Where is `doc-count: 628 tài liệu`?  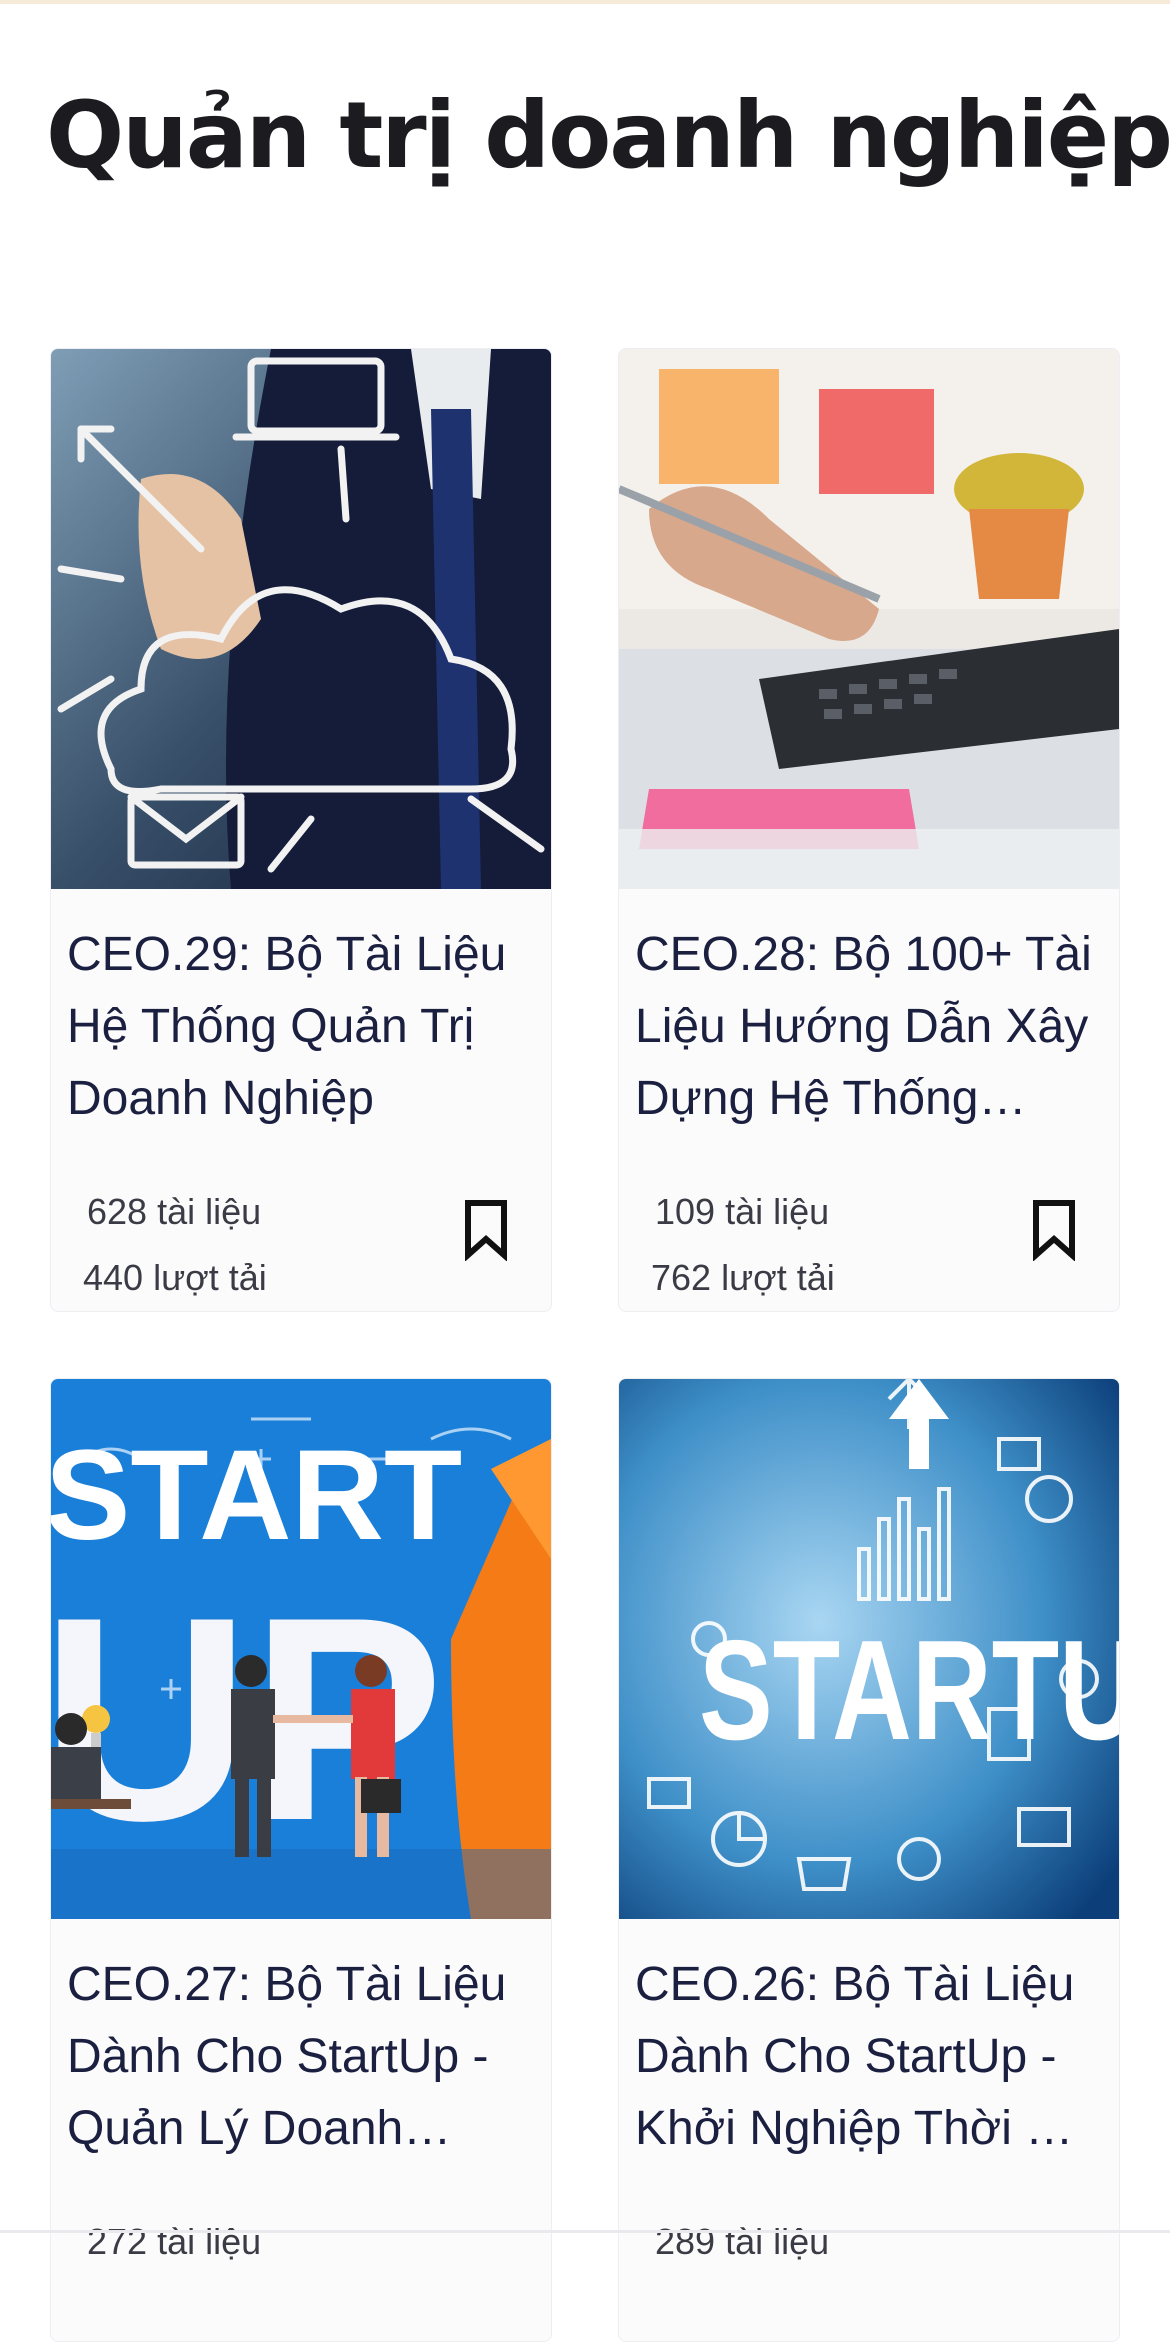 doc-count: 628 tài liệu is located at coordinates (174, 1211).